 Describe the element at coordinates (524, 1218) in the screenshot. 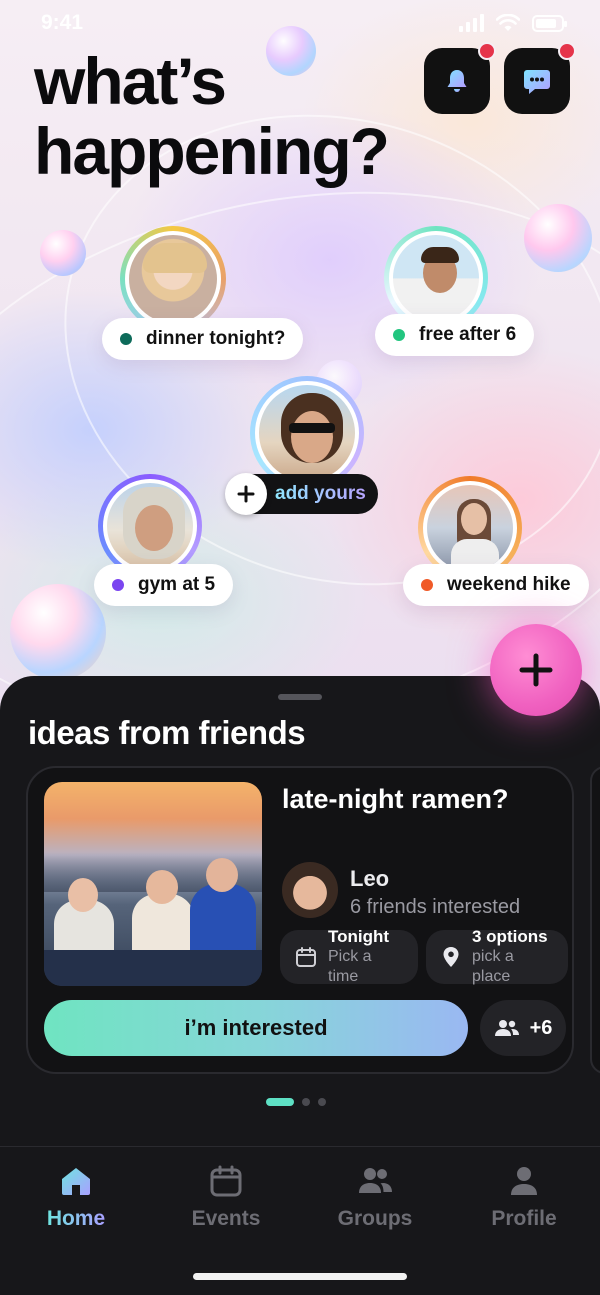

I see `tab-label: Profile` at that location.